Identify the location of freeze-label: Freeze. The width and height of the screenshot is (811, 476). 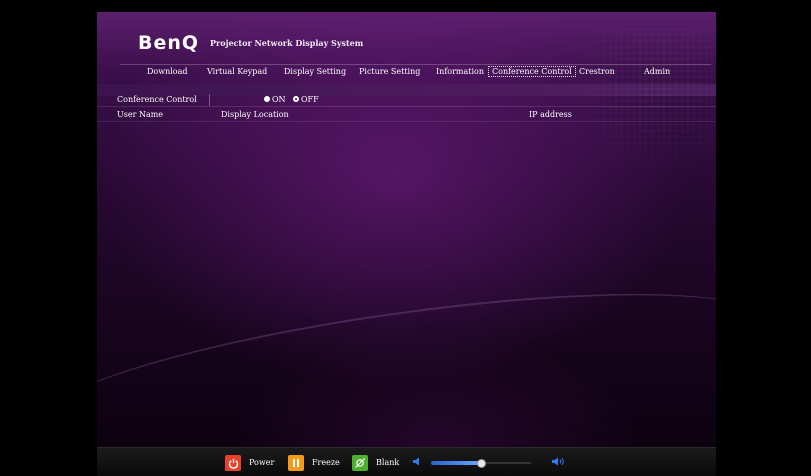
(326, 462).